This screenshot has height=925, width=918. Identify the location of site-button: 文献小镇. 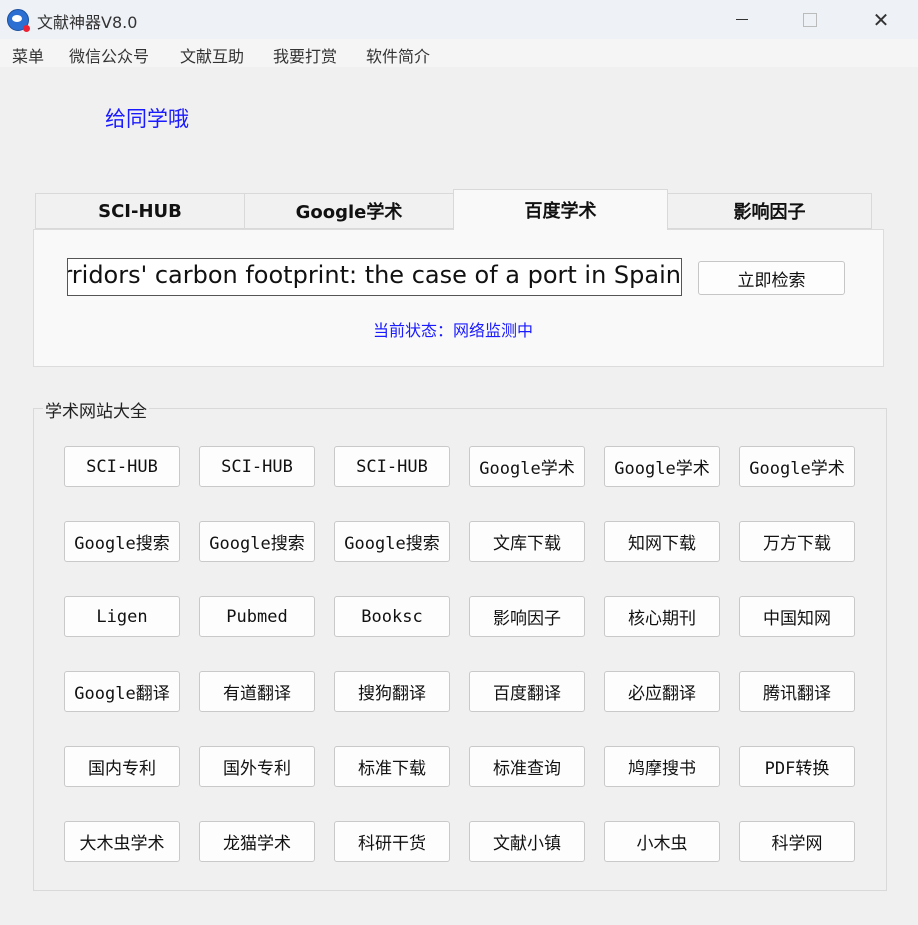
(527, 841).